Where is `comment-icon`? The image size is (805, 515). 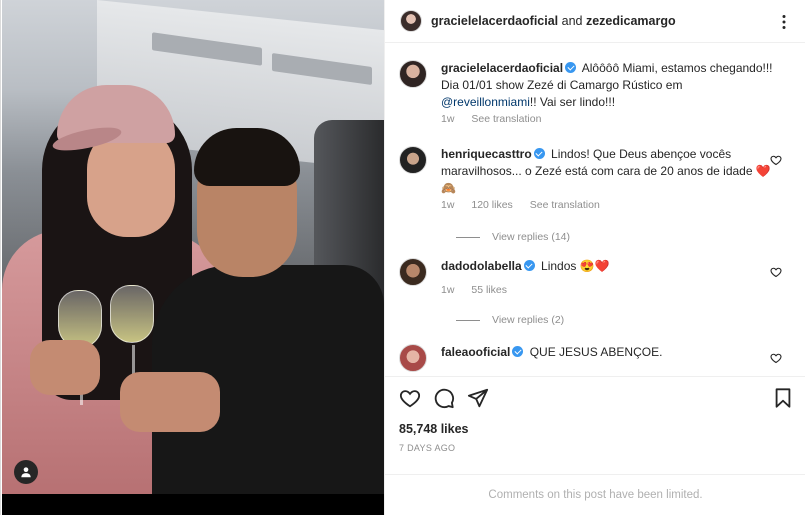
comment-icon is located at coordinates (444, 398).